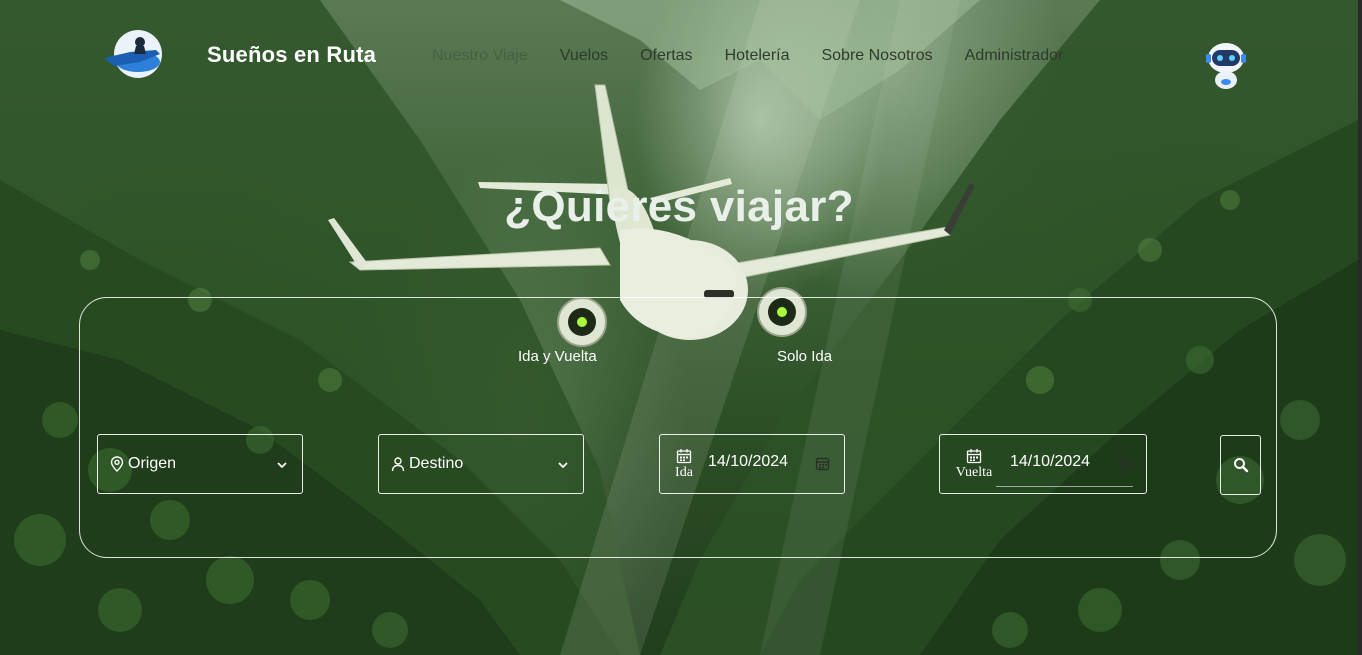 The width and height of the screenshot is (1362, 655). Describe the element at coordinates (291, 55) in the screenshot. I see `brand-name: Sueños en Ruta` at that location.